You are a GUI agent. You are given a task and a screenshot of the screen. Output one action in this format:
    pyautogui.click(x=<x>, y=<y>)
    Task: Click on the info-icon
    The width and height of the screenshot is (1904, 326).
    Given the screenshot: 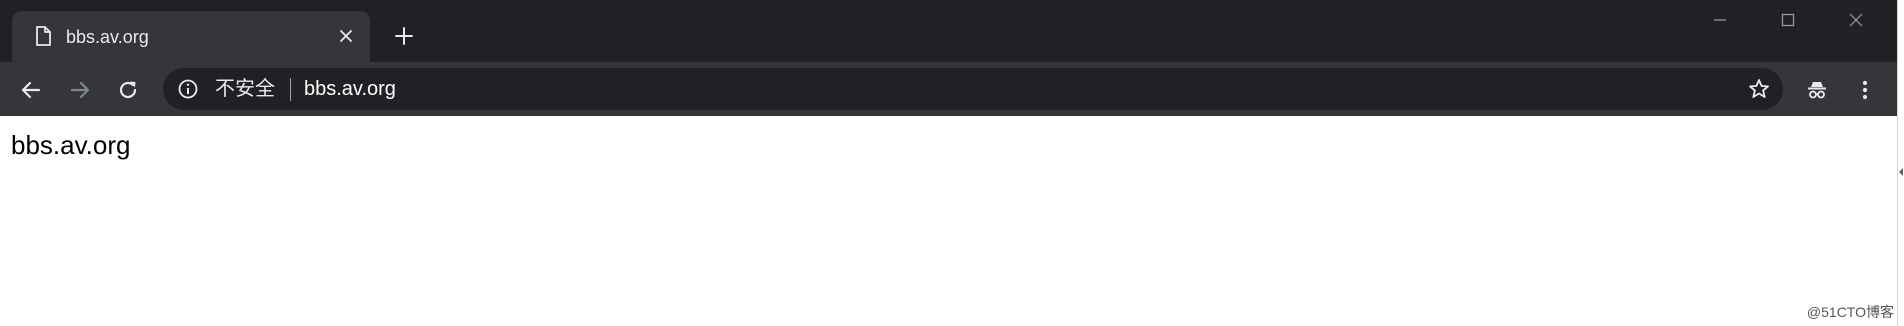 What is the action you would take?
    pyautogui.click(x=188, y=89)
    